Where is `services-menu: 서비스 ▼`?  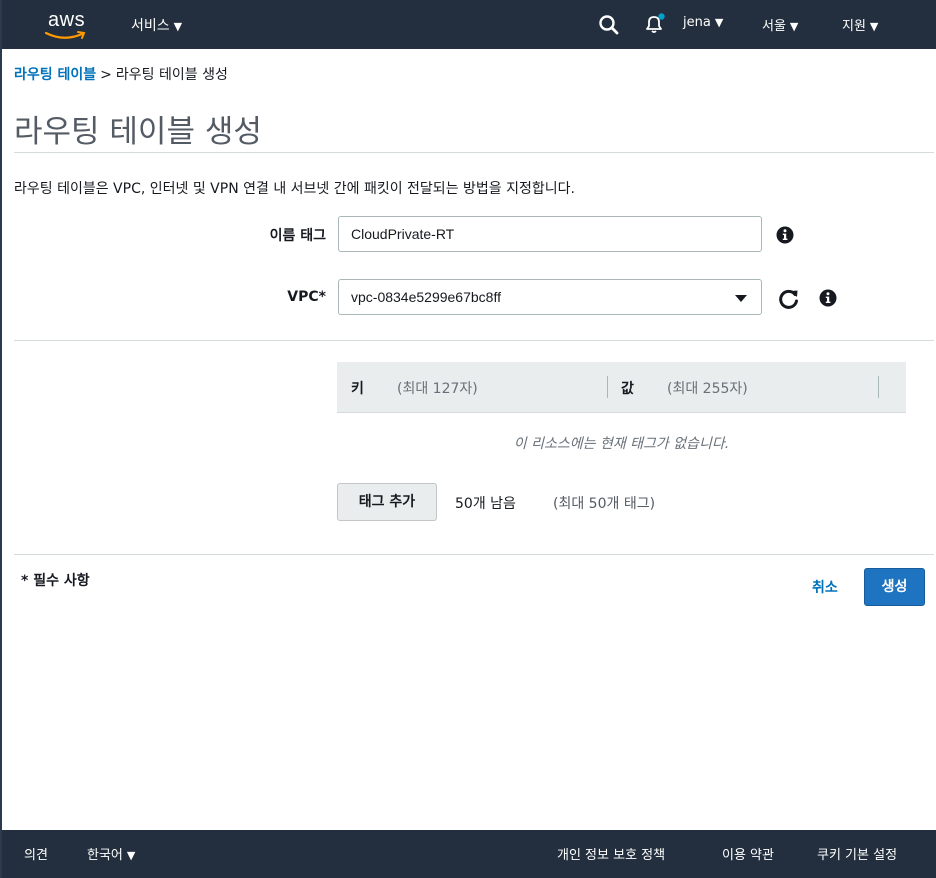 services-menu: 서비스 ▼ is located at coordinates (156, 25).